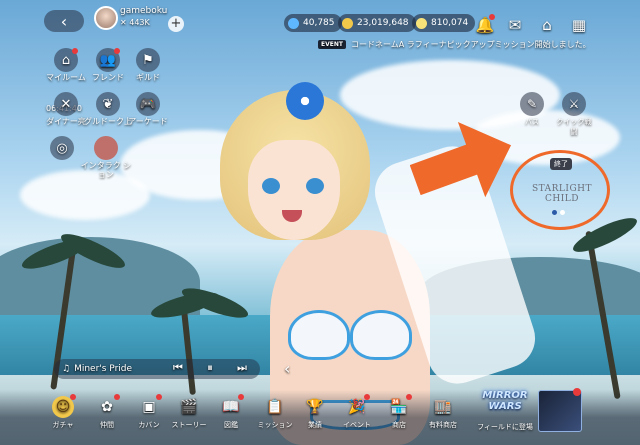  I want to click on previous-track-button: ⏮, so click(178, 369).